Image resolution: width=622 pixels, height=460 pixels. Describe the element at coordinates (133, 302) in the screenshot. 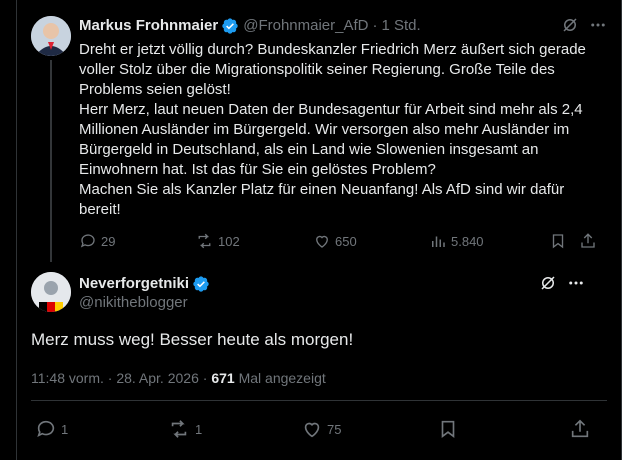

I see `reply-author-handle: @nikitheblogger` at that location.